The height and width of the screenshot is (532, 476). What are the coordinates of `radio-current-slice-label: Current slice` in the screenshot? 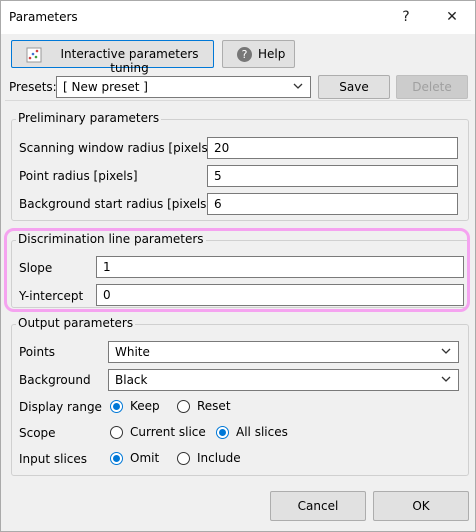 It's located at (168, 432).